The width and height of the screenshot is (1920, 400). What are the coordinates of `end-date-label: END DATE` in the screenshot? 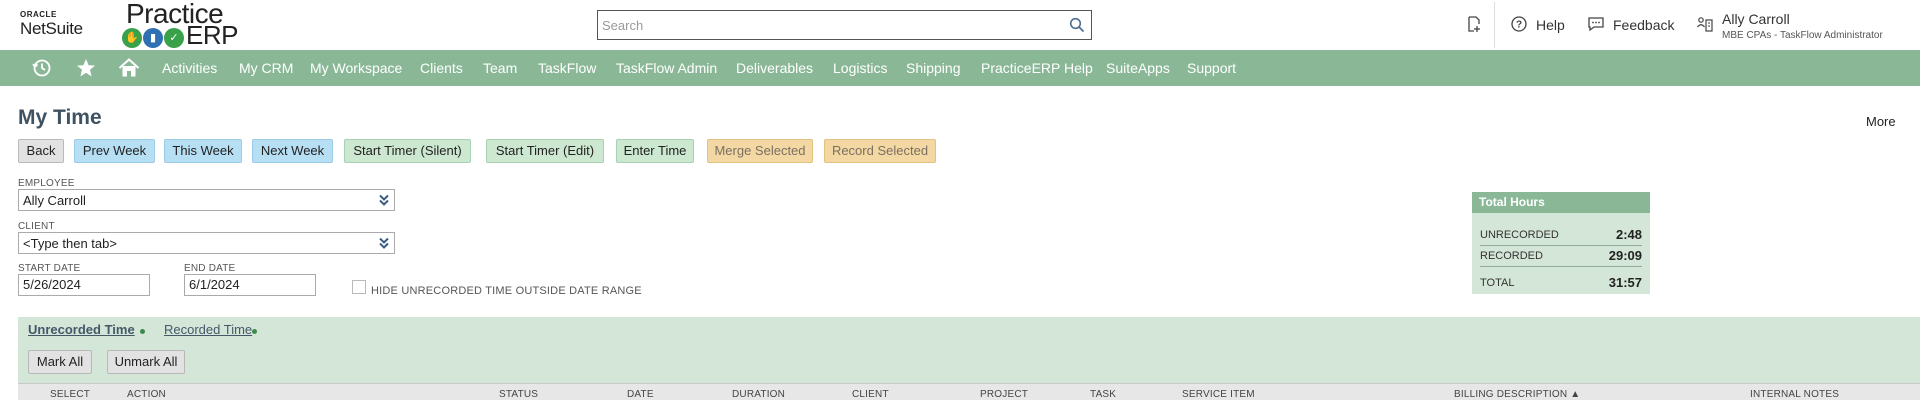 It's located at (210, 268).